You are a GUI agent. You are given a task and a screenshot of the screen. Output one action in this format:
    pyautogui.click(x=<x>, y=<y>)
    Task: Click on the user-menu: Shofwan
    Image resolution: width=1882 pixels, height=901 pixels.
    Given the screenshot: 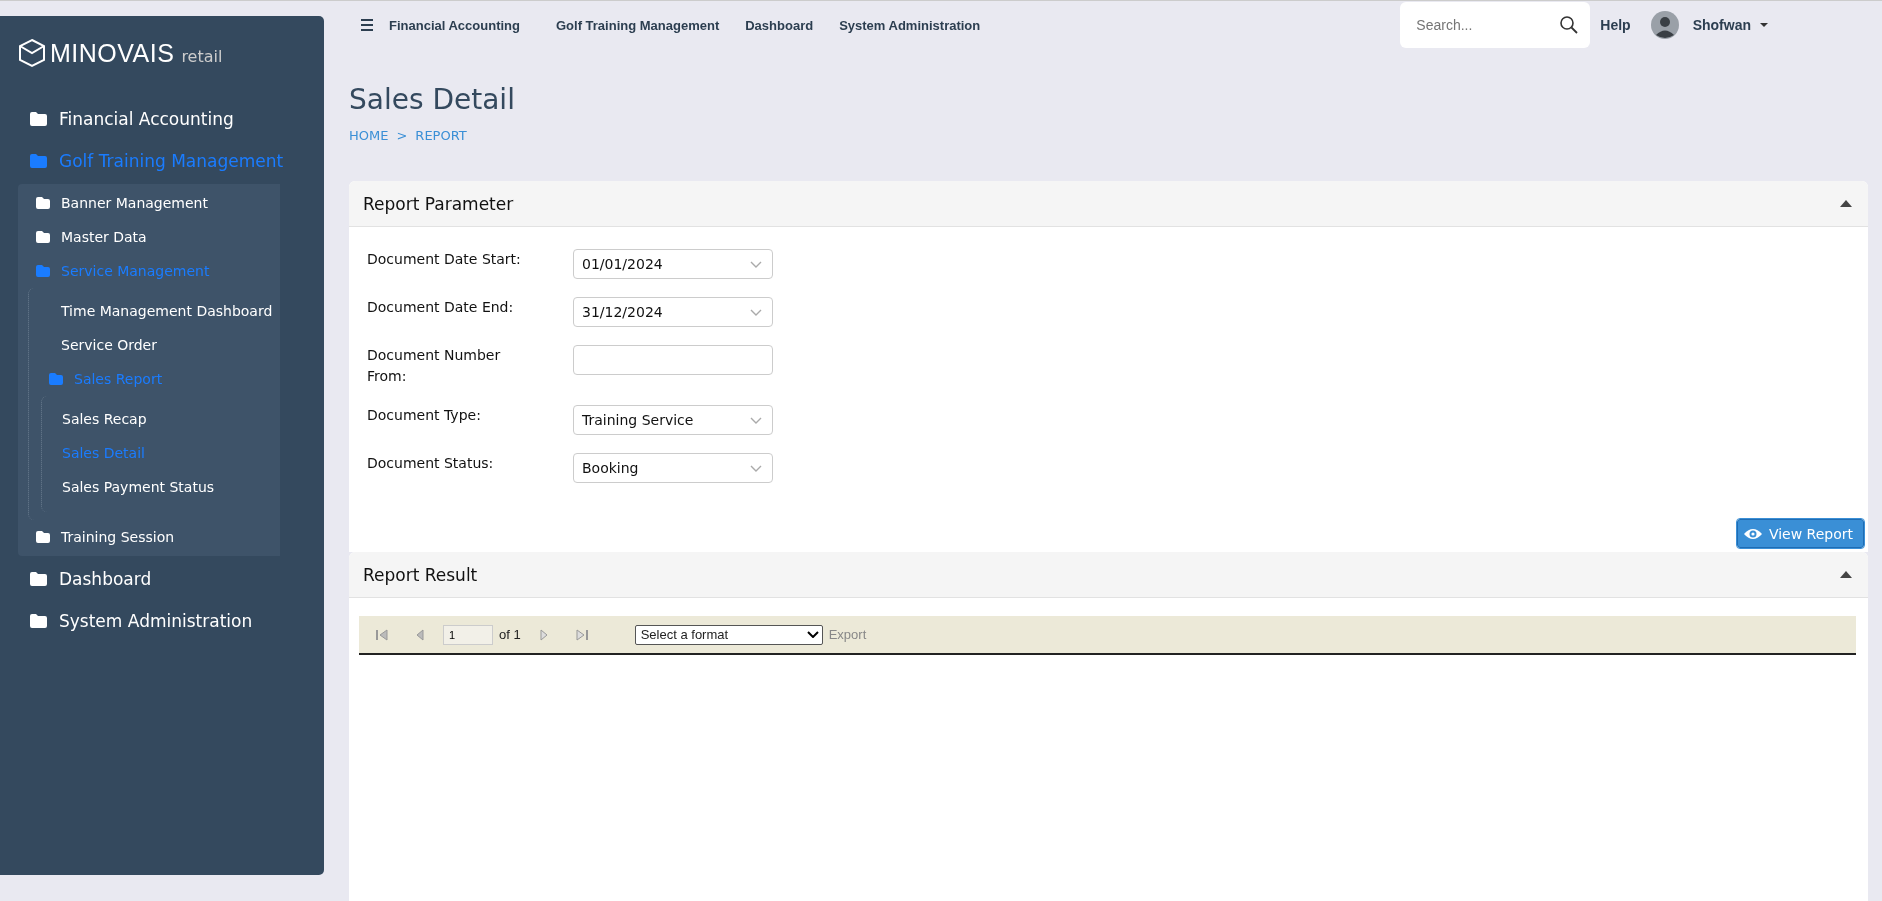 What is the action you would take?
    pyautogui.click(x=1730, y=25)
    